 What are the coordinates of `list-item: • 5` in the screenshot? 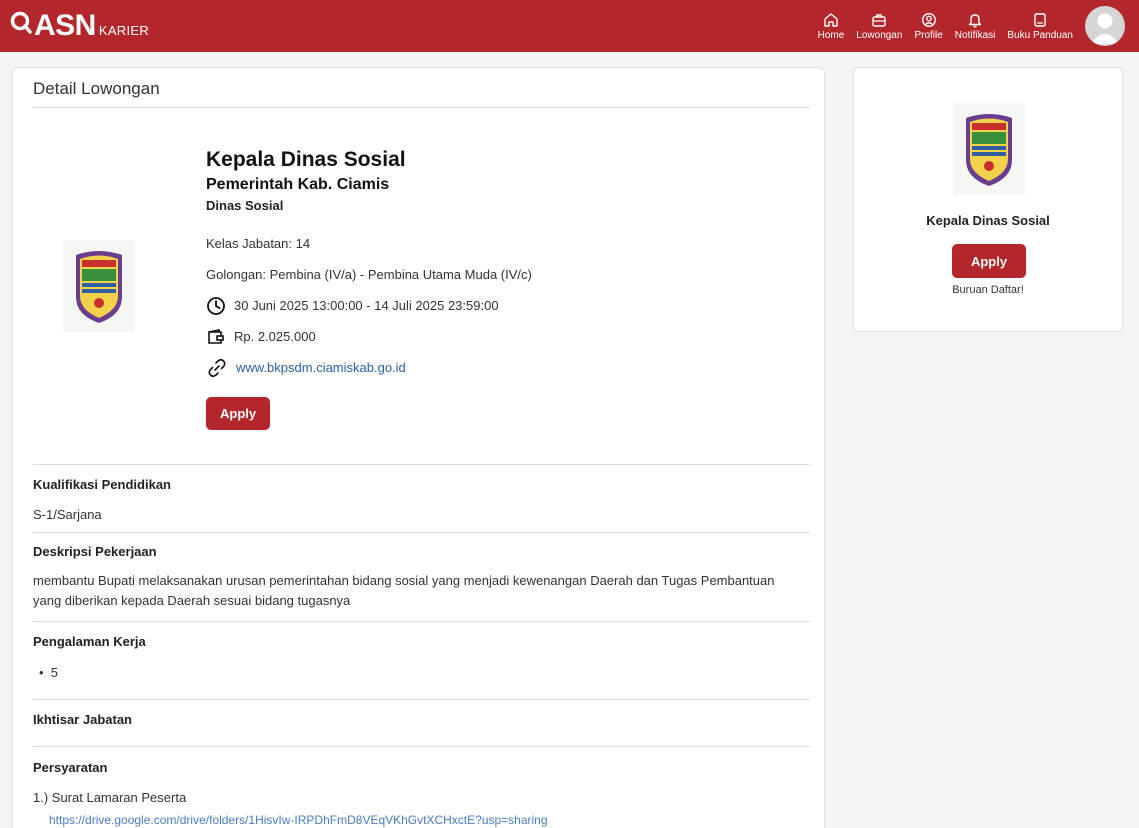 It's located at (48, 673).